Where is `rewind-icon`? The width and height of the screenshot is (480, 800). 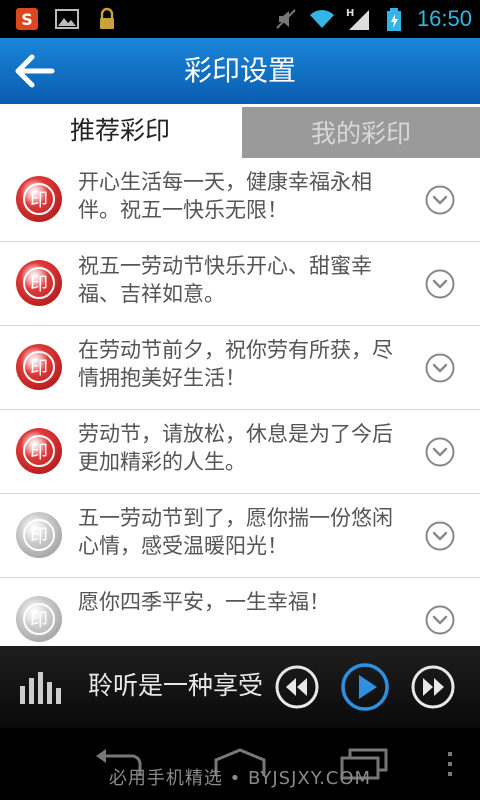 rewind-icon is located at coordinates (297, 687).